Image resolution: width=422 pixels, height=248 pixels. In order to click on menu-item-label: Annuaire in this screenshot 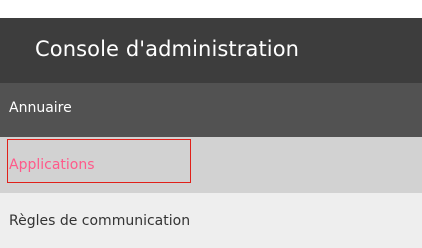, I will do `click(40, 108)`.